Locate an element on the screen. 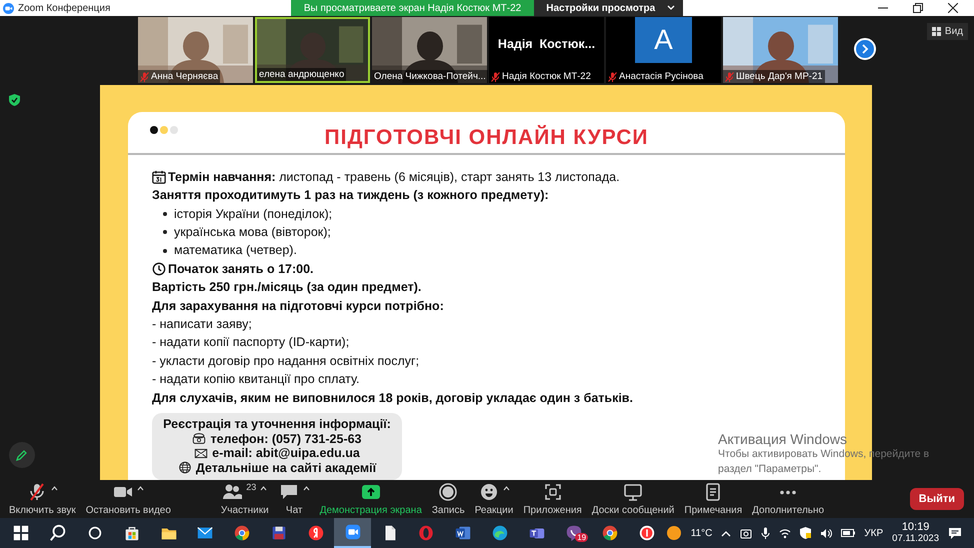 The image size is (974, 548). microphone-button: Включить звук is located at coordinates (42, 499).